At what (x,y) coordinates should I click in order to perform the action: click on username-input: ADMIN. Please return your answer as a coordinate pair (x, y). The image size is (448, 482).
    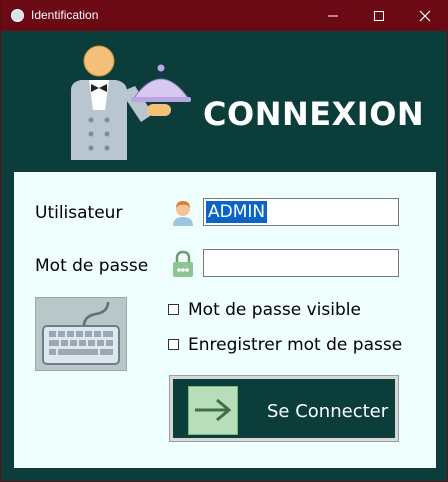
    Looking at the image, I should click on (301, 212).